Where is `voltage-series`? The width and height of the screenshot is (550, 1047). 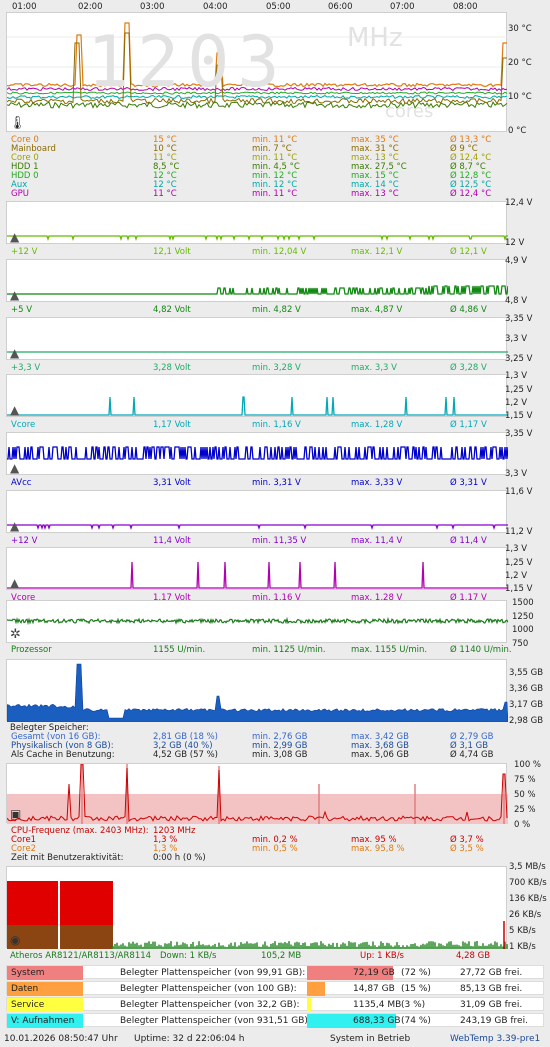
voltage-series is located at coordinates (257, 575).